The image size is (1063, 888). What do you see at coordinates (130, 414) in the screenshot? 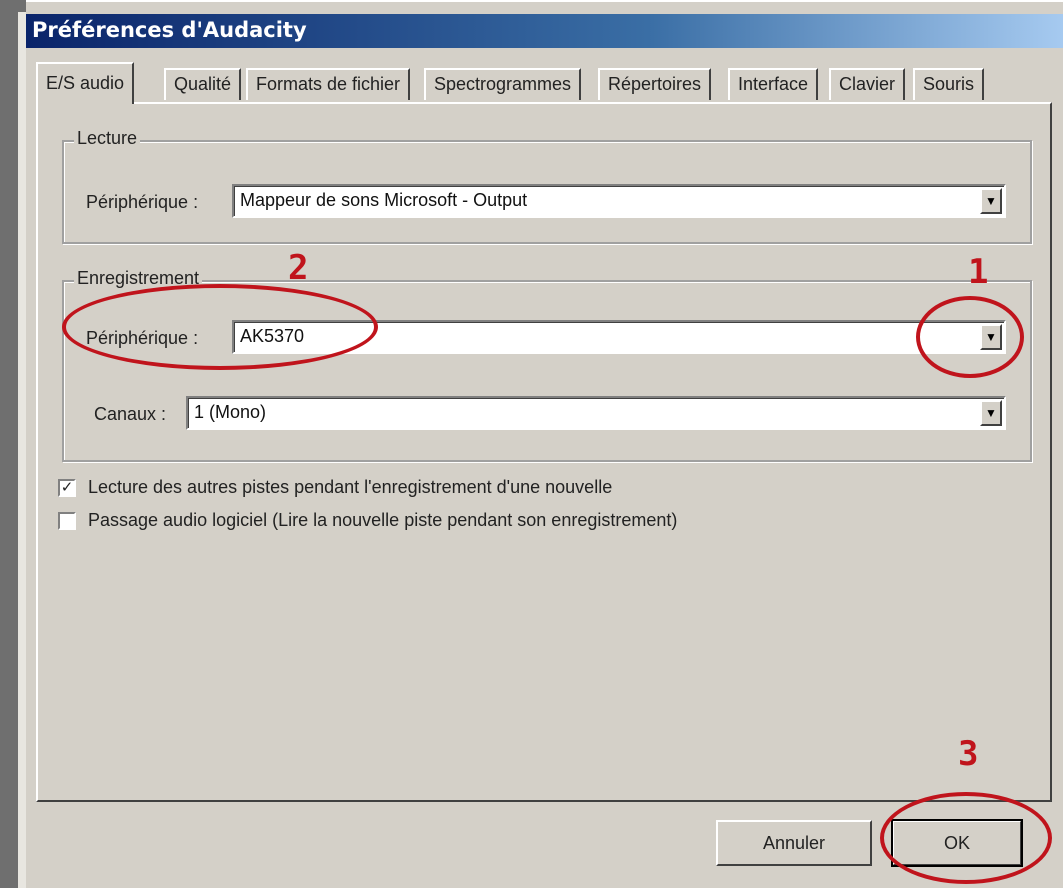
I see `channels-label: Canaux :` at bounding box center [130, 414].